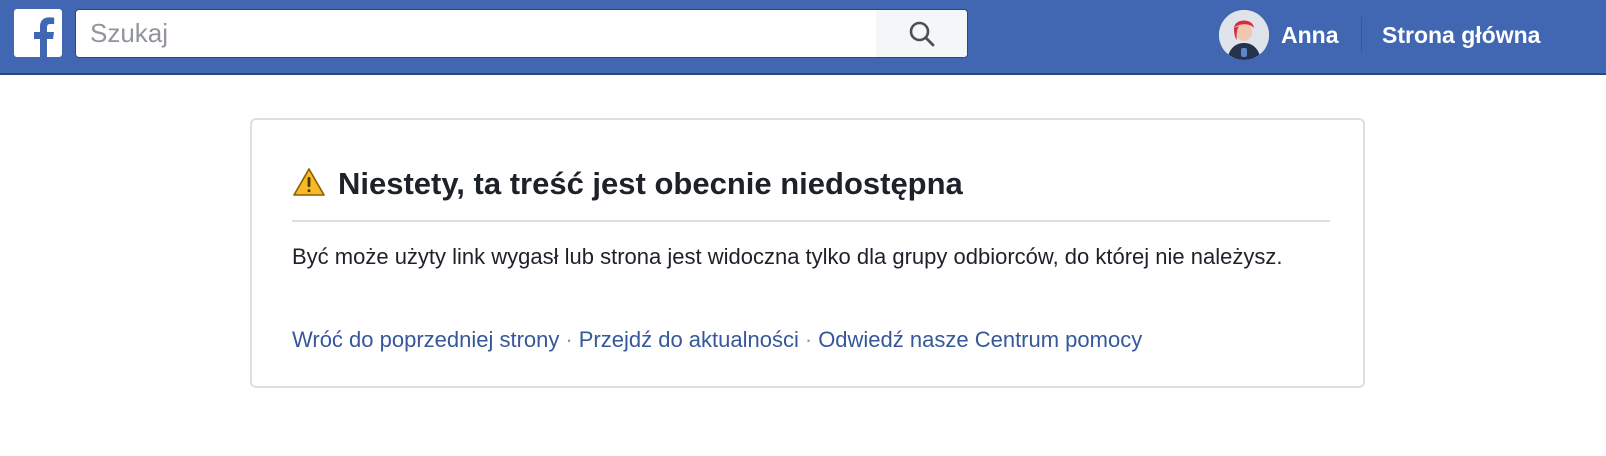 Image resolution: width=1606 pixels, height=456 pixels. Describe the element at coordinates (476, 33) in the screenshot. I see `search-input` at that location.